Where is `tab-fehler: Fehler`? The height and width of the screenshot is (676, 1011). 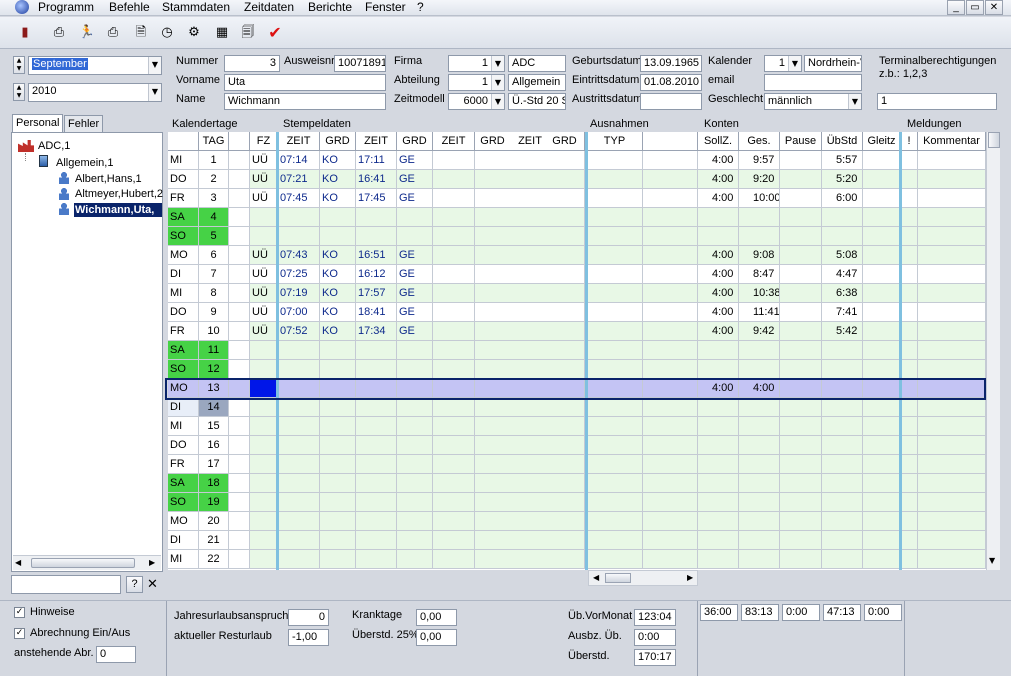
tab-fehler: Fehler is located at coordinates (84, 123).